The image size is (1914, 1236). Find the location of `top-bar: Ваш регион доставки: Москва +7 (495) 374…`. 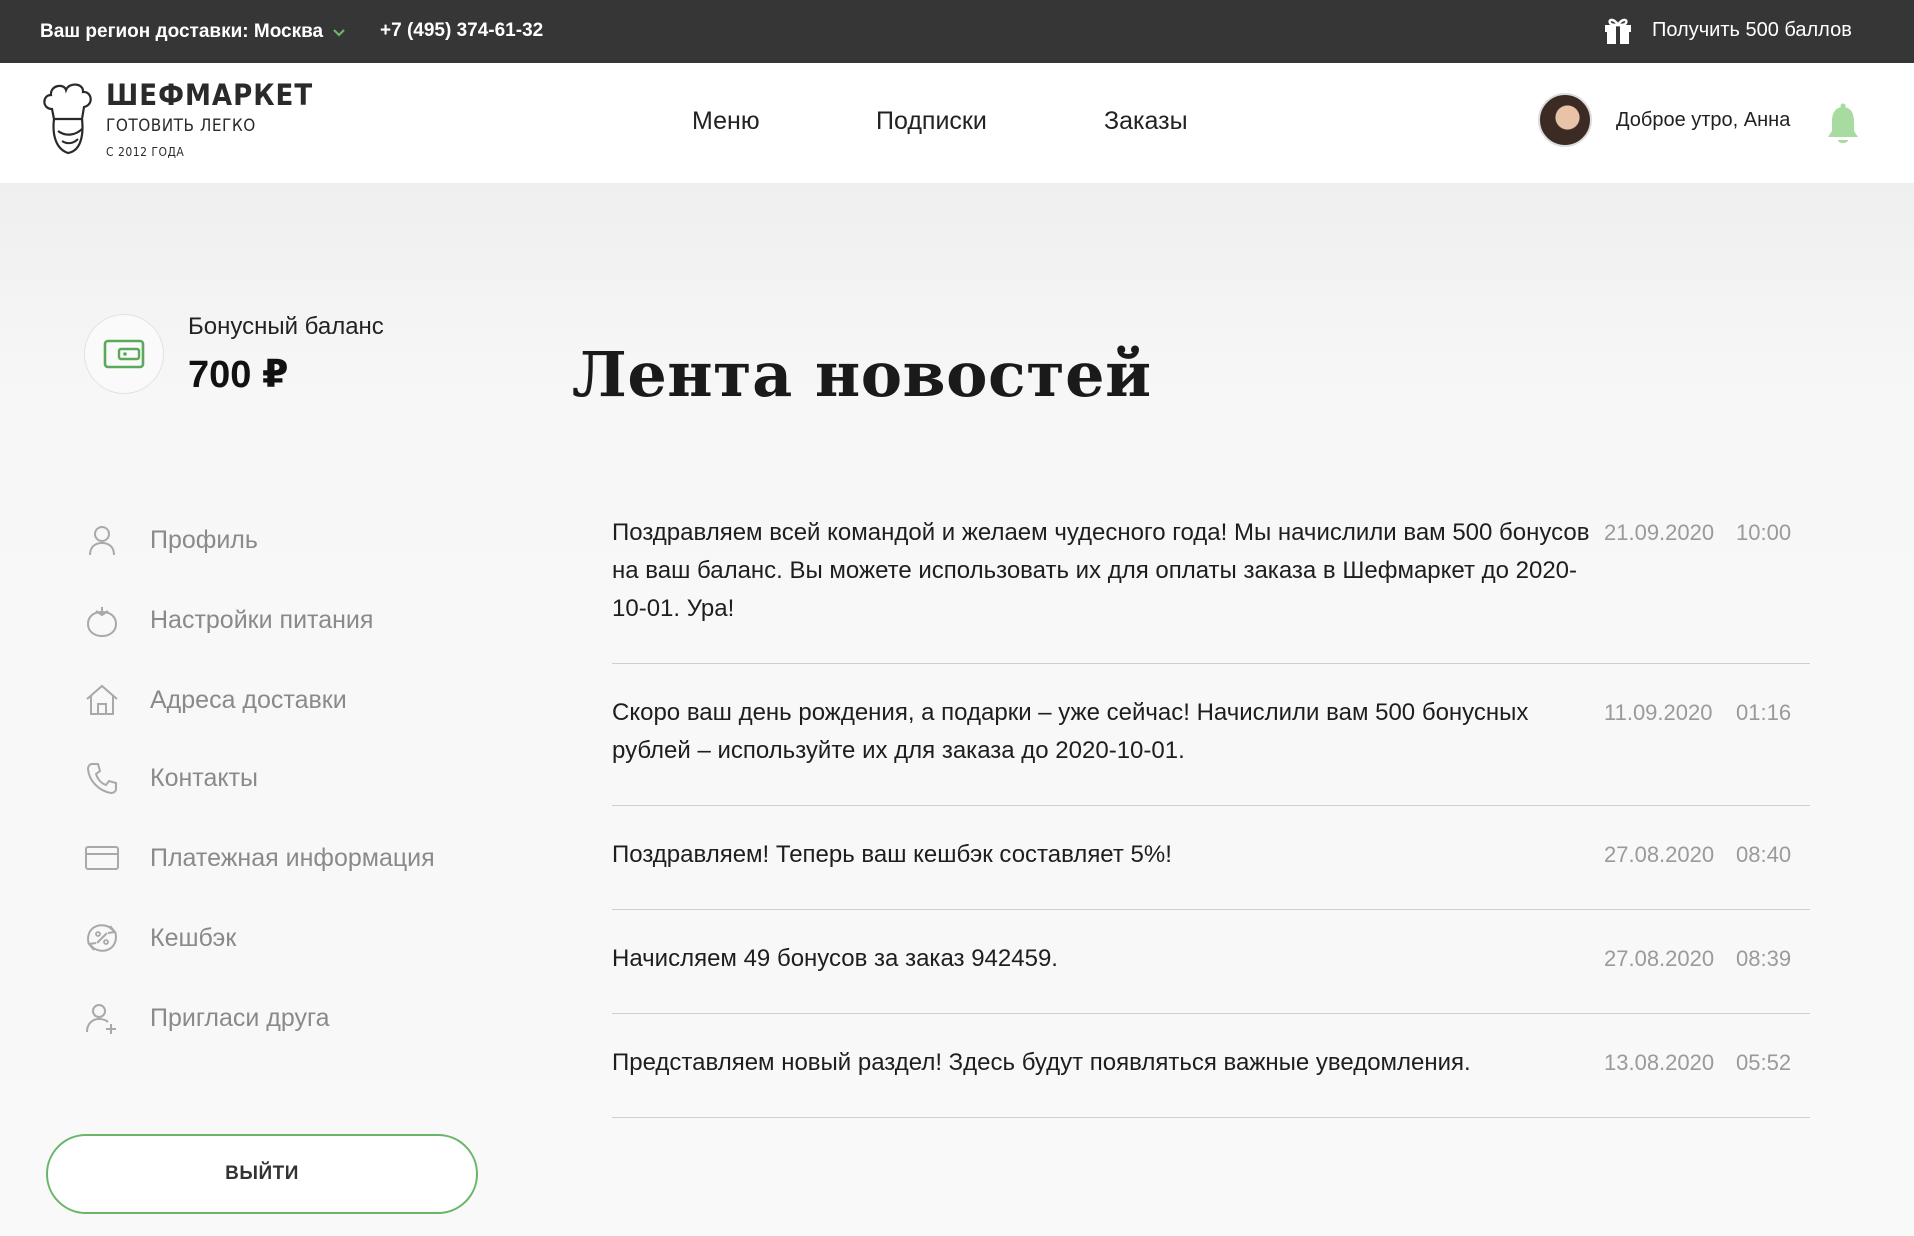

top-bar: Ваш регион доставки: Москва +7 (495) 374… is located at coordinates (957, 31).